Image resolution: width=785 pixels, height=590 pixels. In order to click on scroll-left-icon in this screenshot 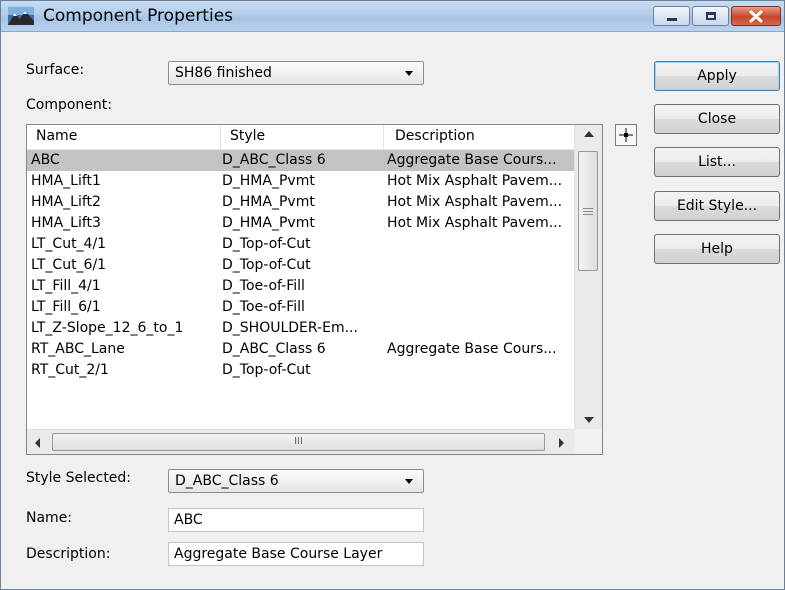, I will do `click(37, 443)`.